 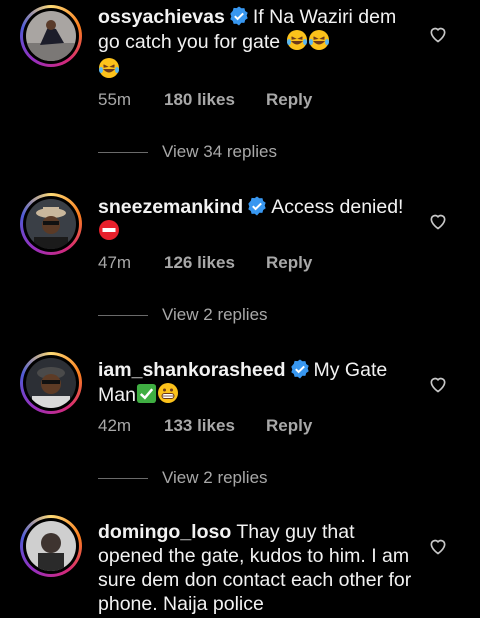 I want to click on comment-meta: 55m 180 likes Reply, so click(x=205, y=100).